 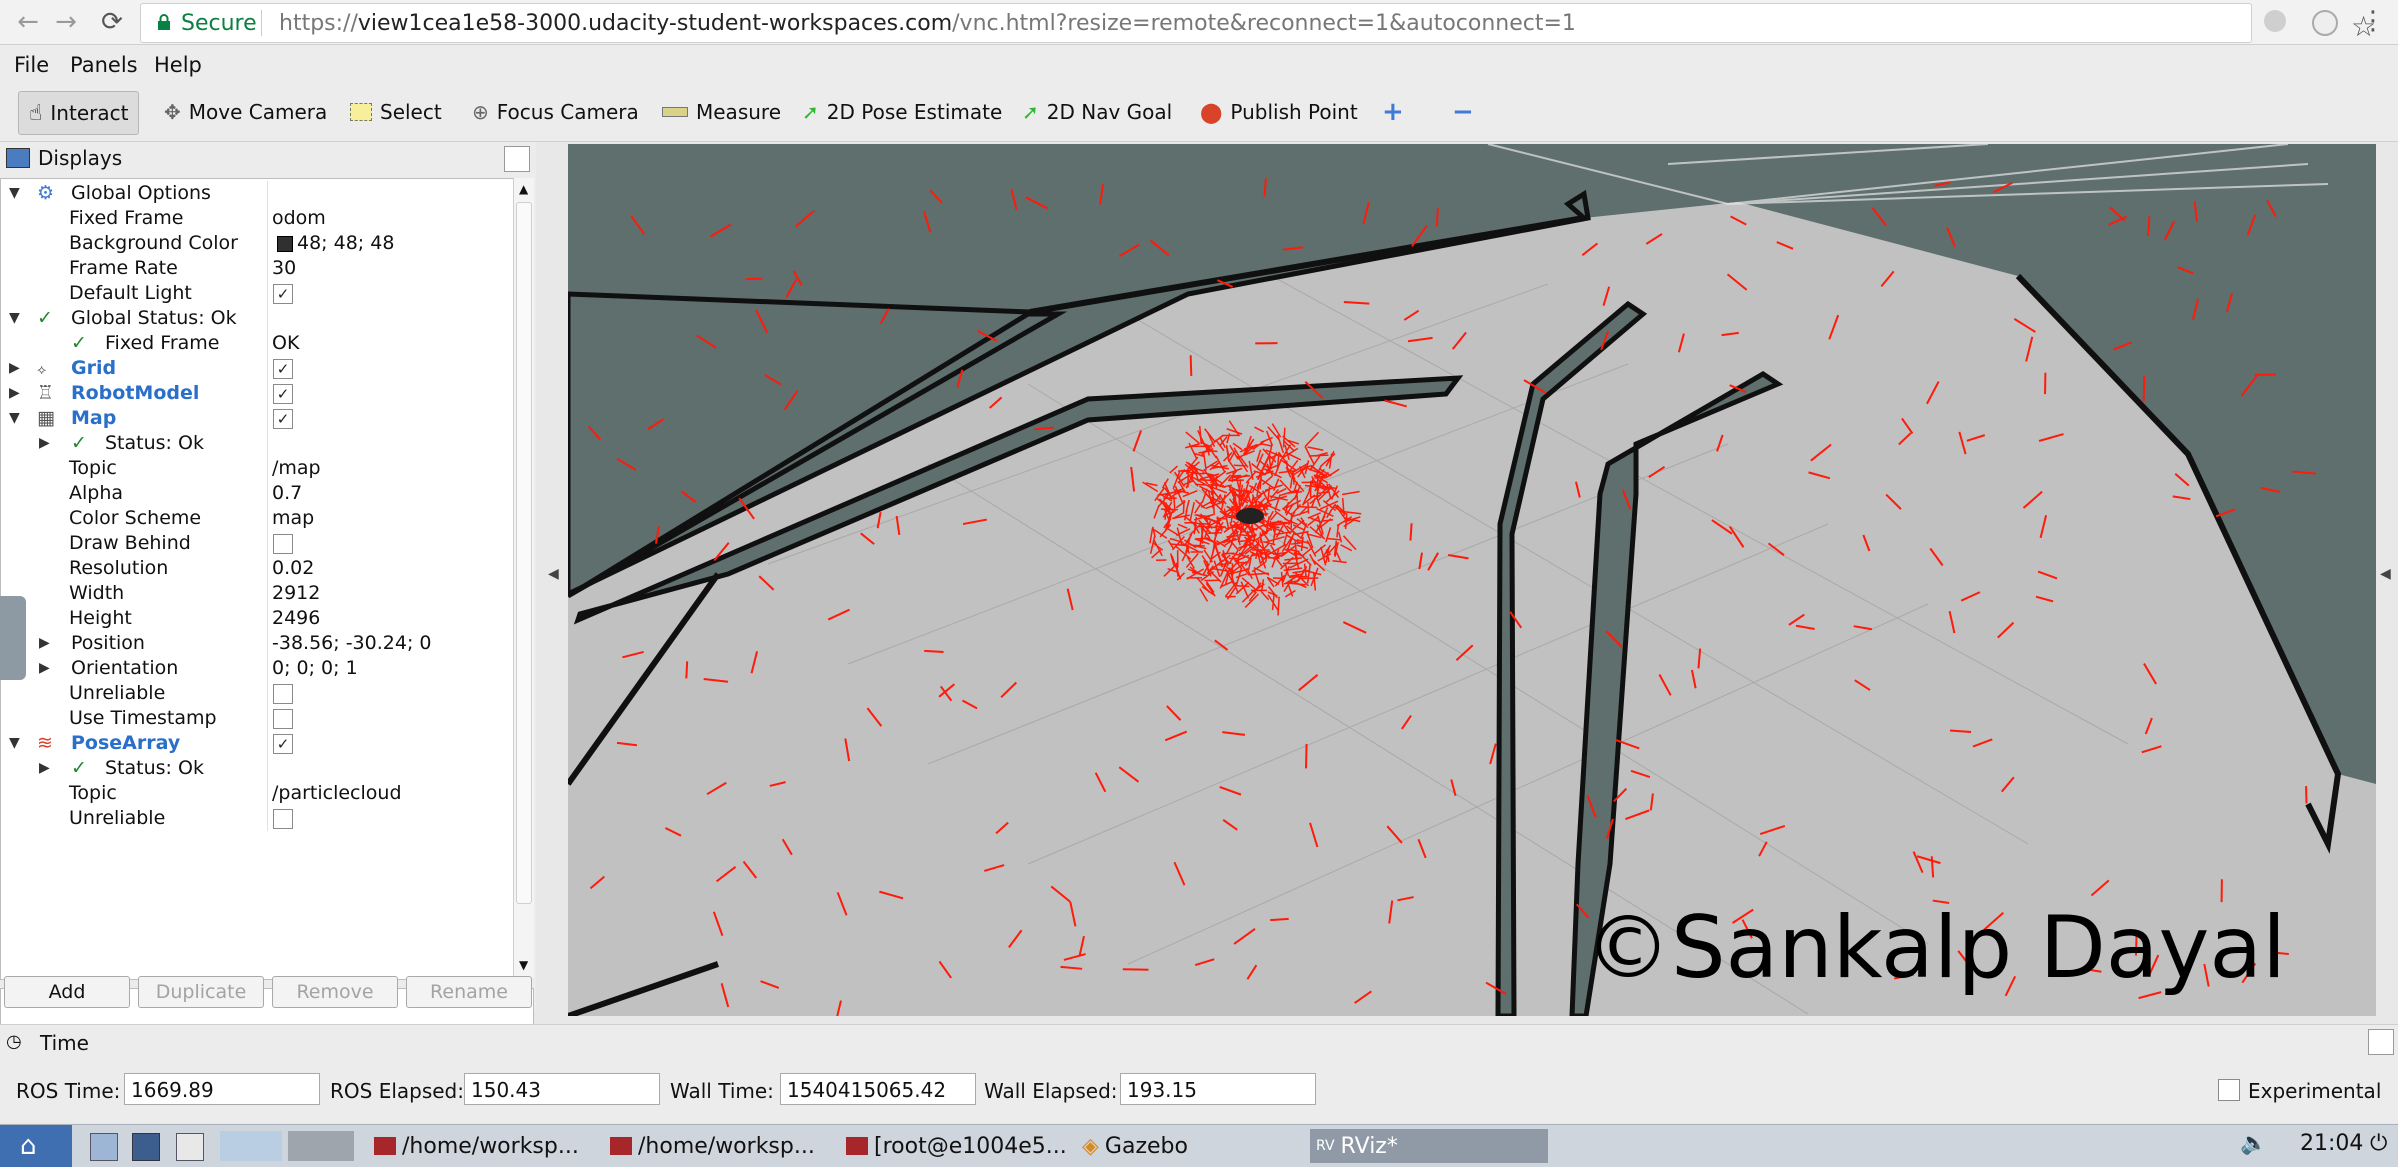 I want to click on menu-help: Help, so click(x=178, y=65).